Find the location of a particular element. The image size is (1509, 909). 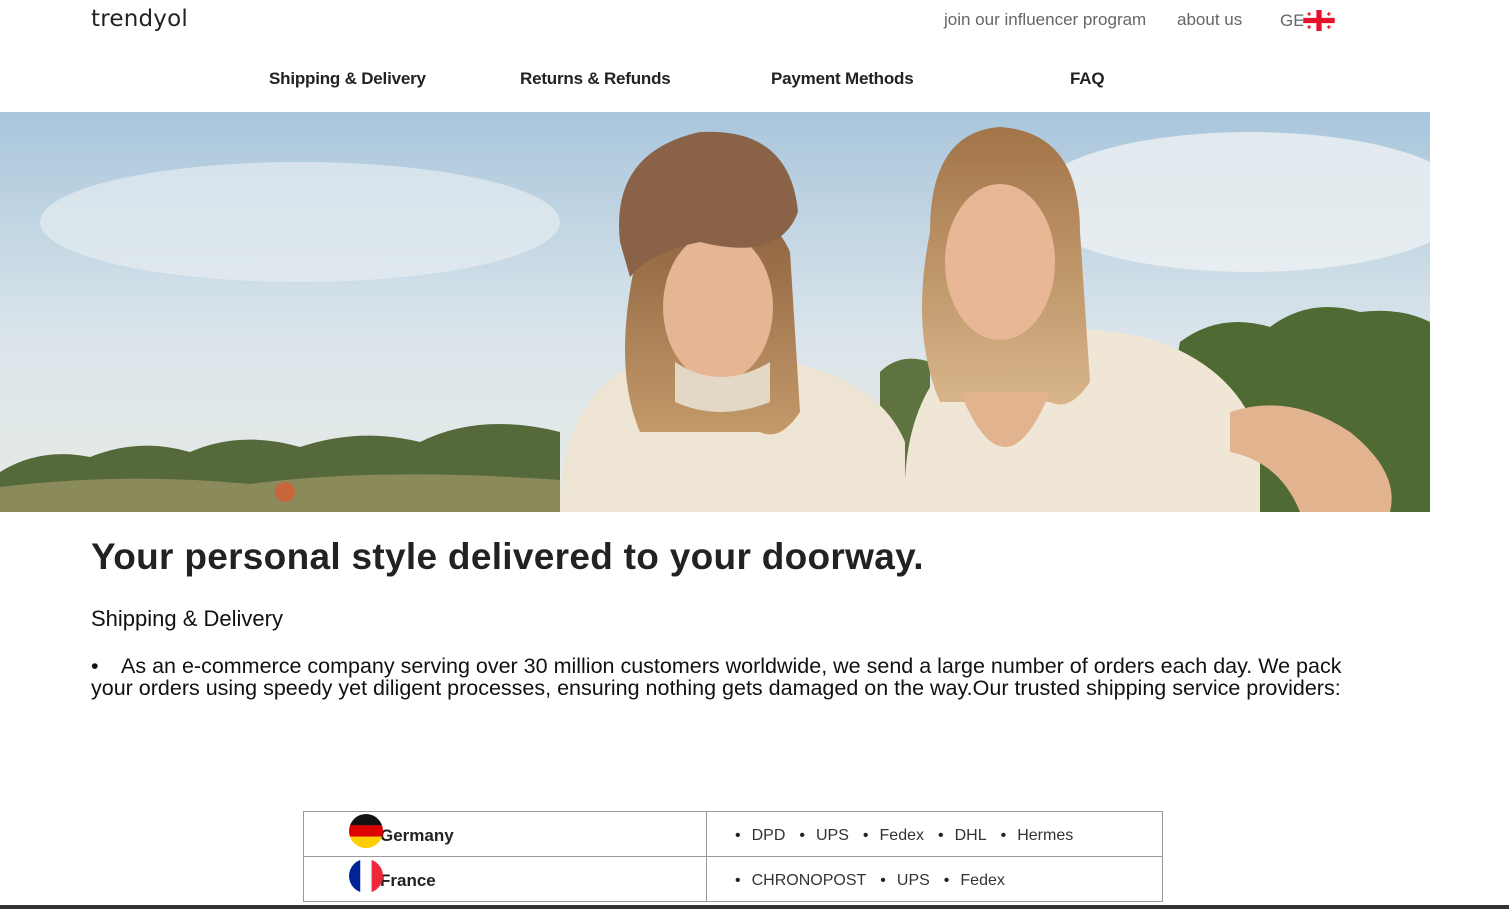

georgia-flag-icon is located at coordinates (1318, 20).